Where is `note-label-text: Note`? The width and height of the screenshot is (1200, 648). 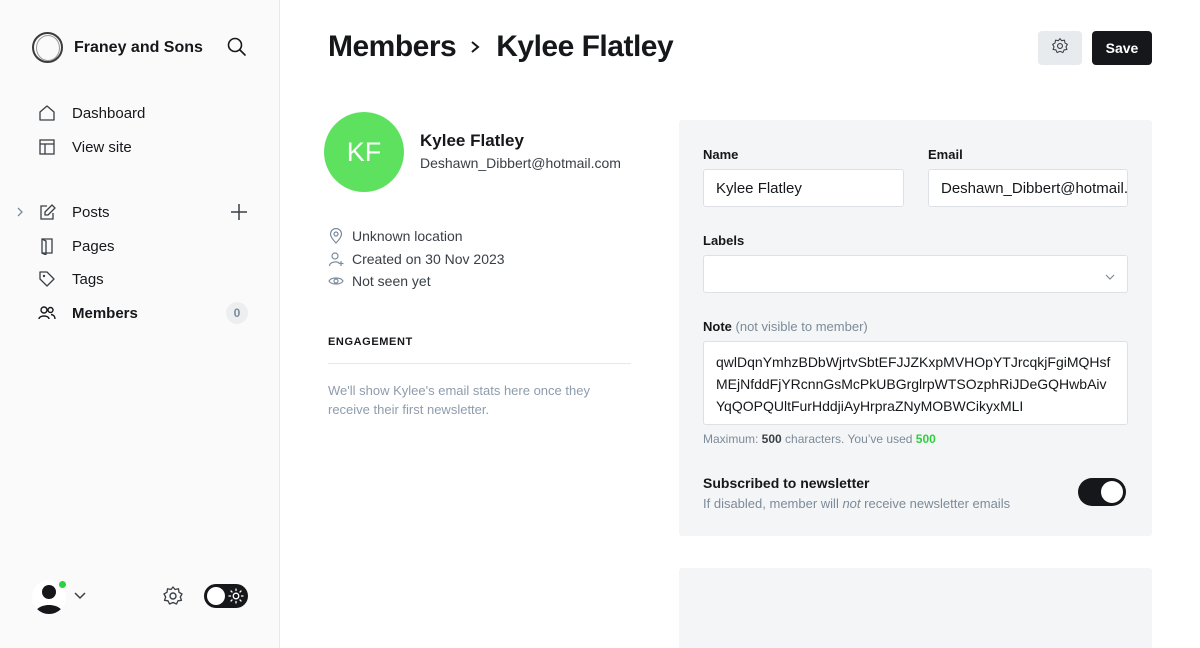
note-label-text: Note is located at coordinates (717, 326).